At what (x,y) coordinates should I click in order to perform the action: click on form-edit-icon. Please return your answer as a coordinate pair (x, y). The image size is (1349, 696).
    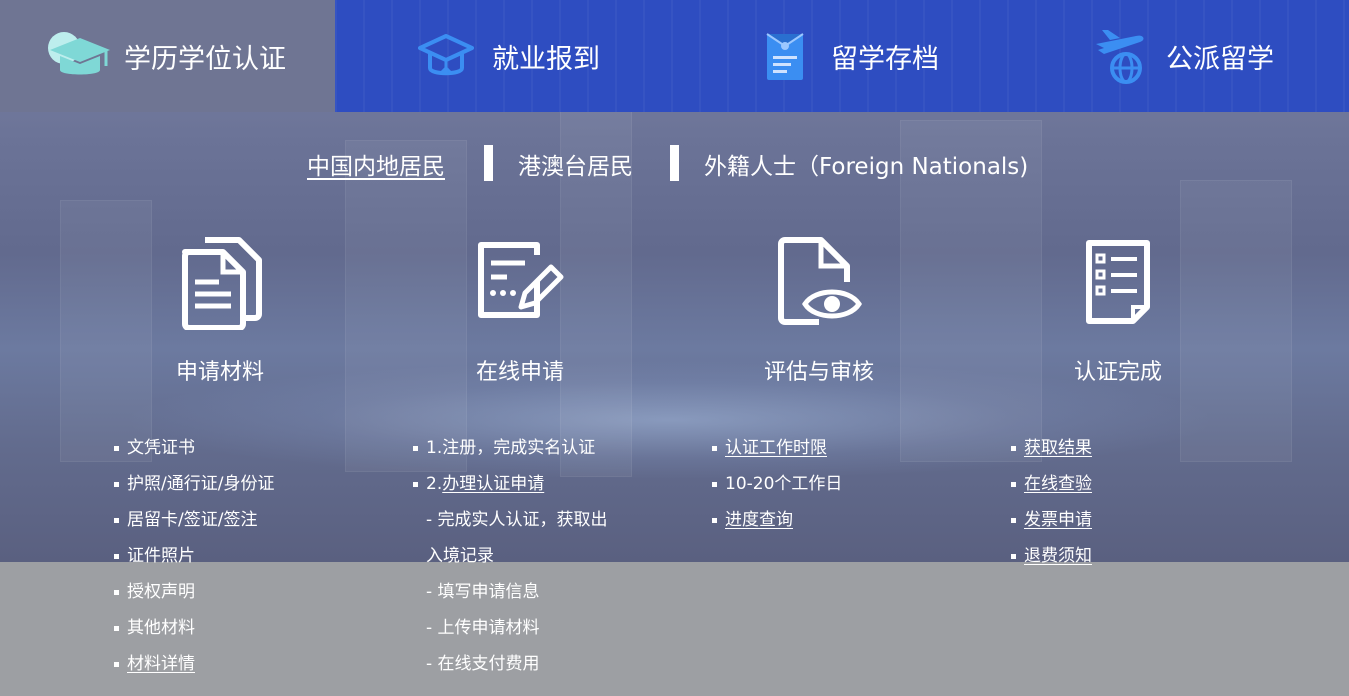
    Looking at the image, I should click on (520, 282).